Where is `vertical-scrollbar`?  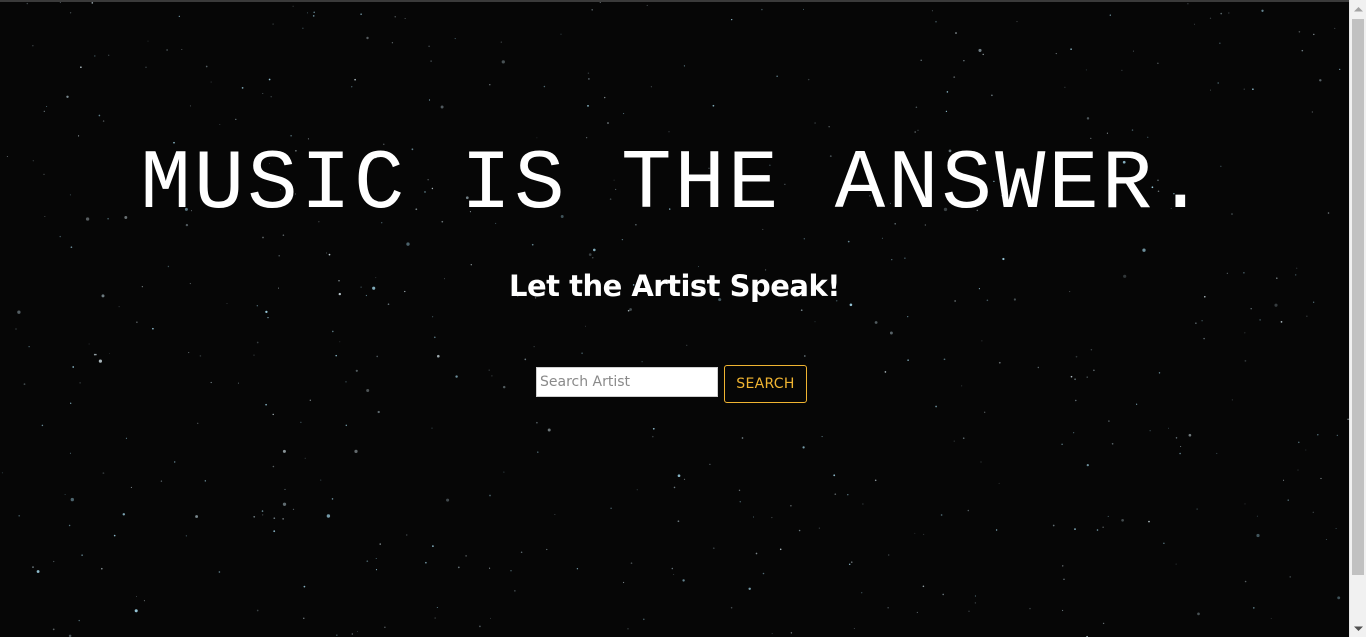
vertical-scrollbar is located at coordinates (1357, 318).